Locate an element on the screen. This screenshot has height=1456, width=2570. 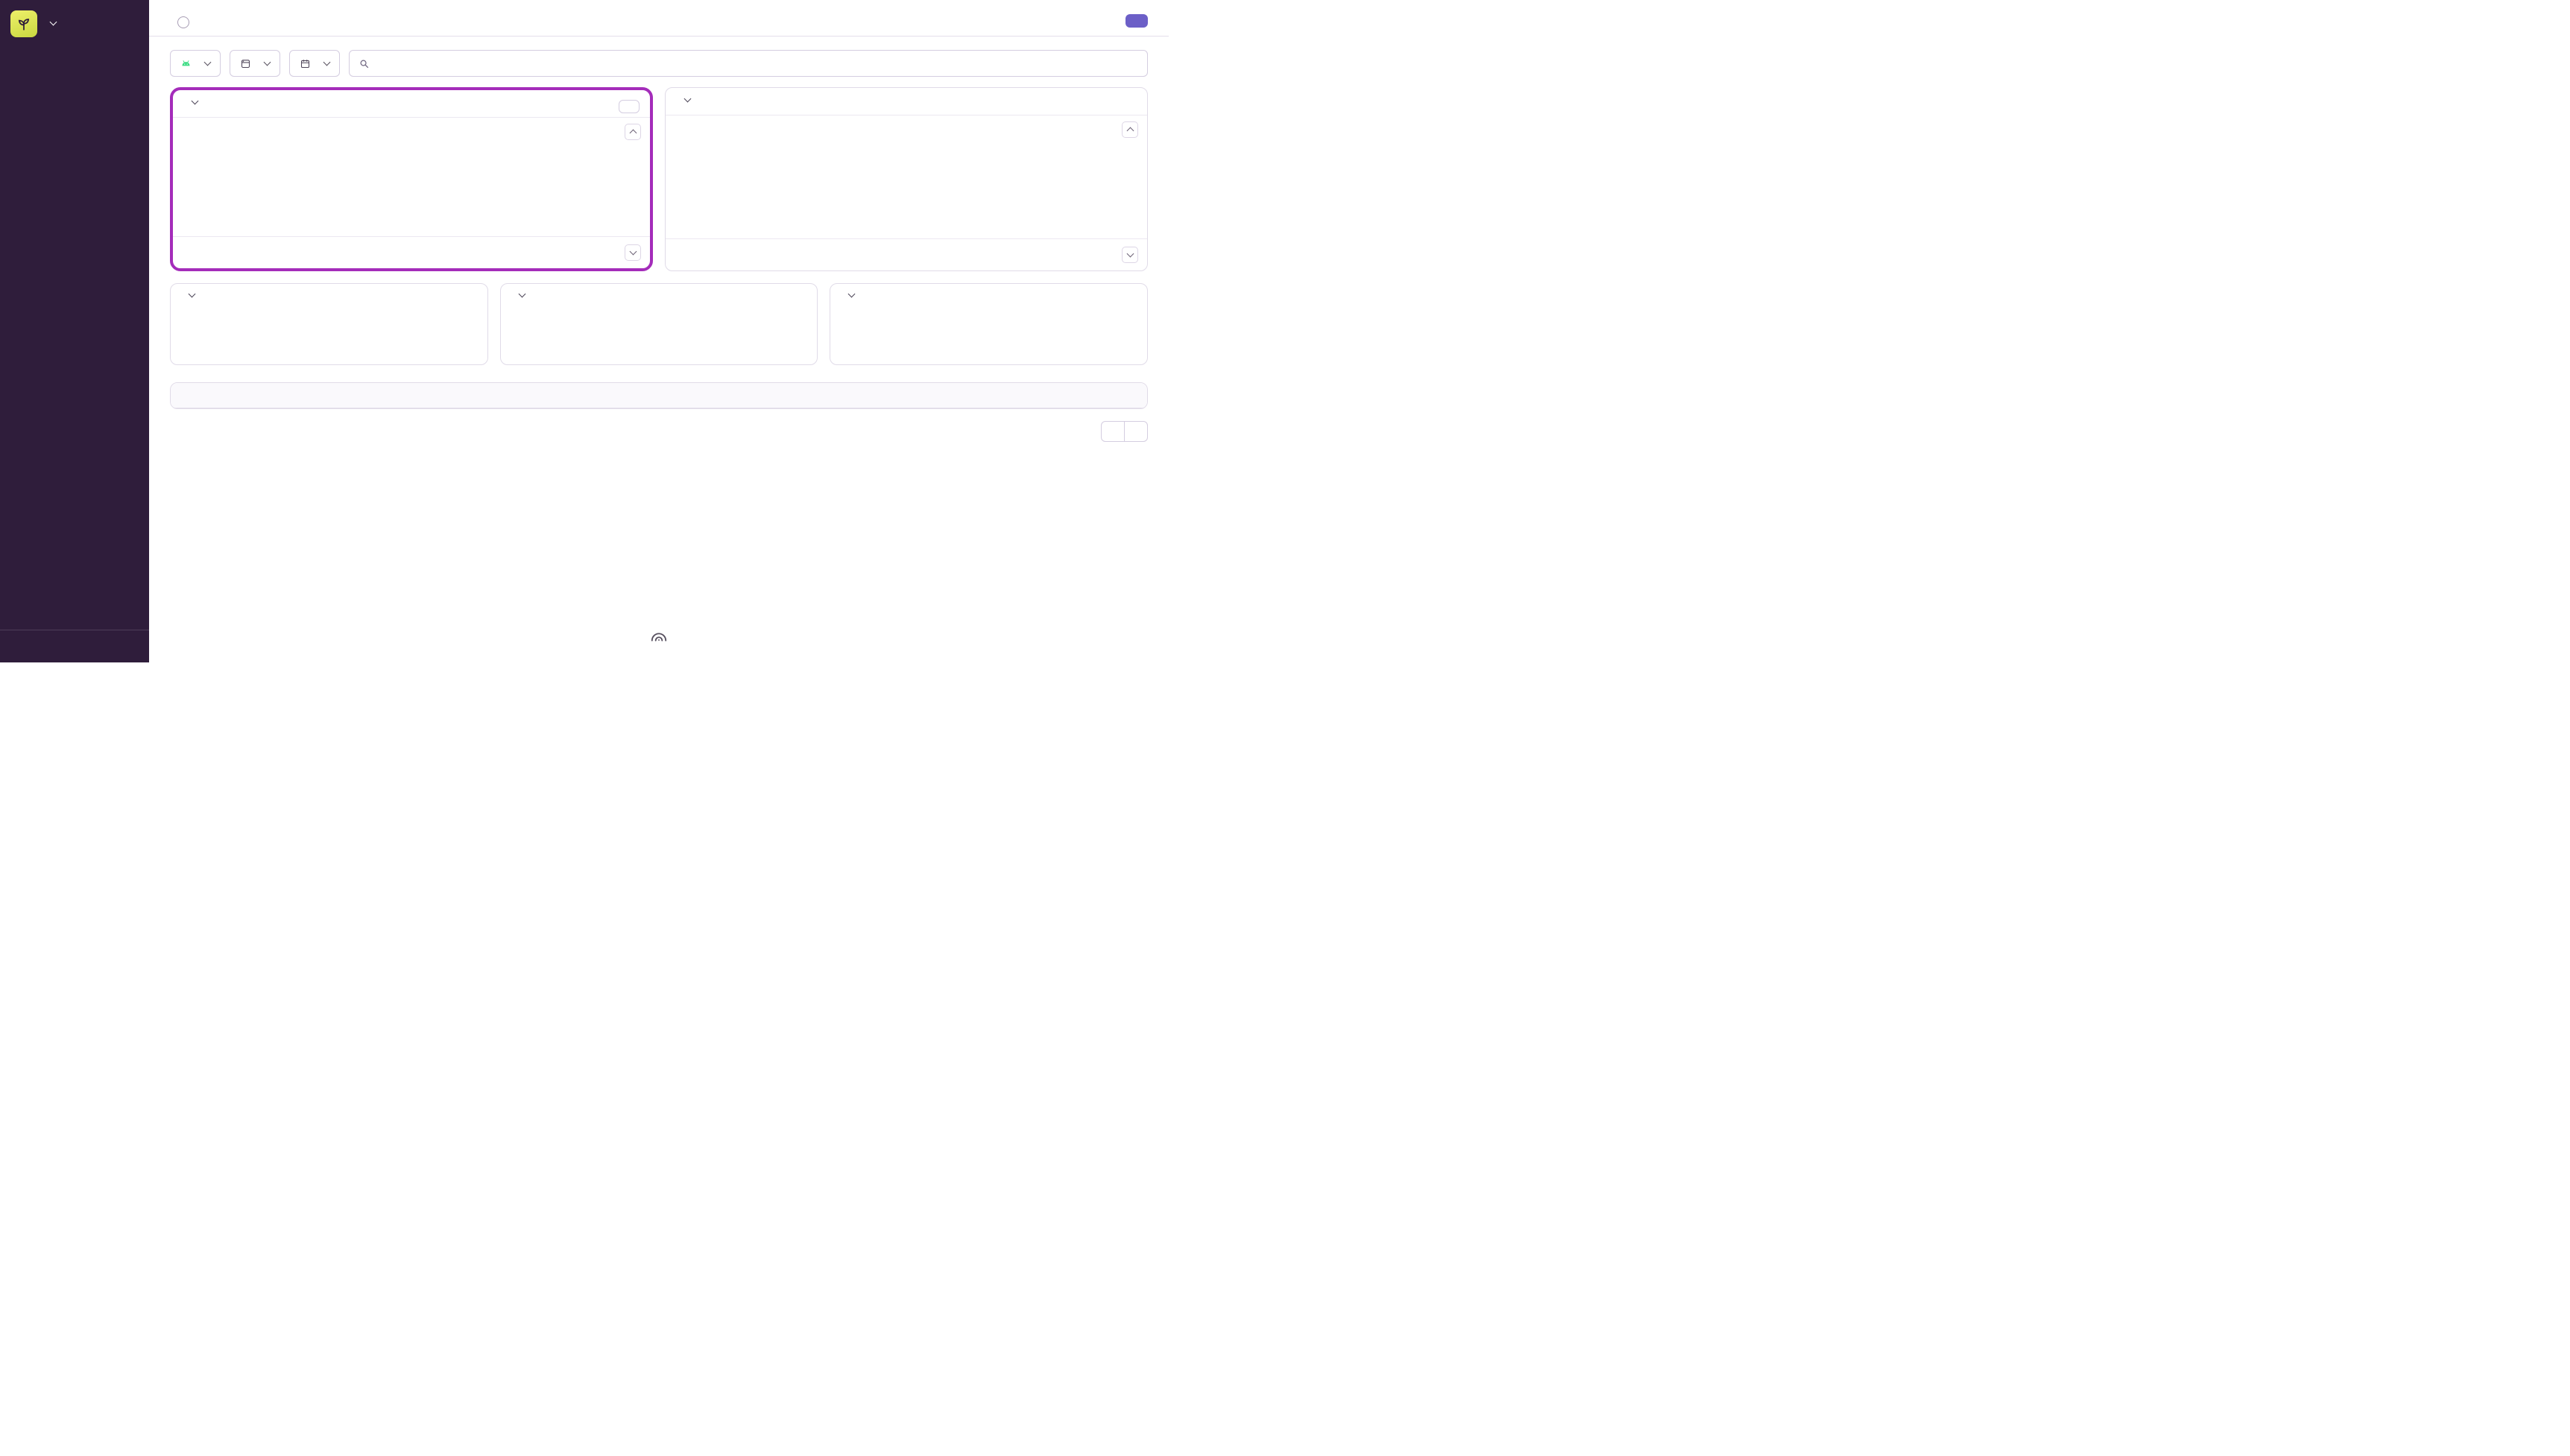
page-header is located at coordinates (659, 14).